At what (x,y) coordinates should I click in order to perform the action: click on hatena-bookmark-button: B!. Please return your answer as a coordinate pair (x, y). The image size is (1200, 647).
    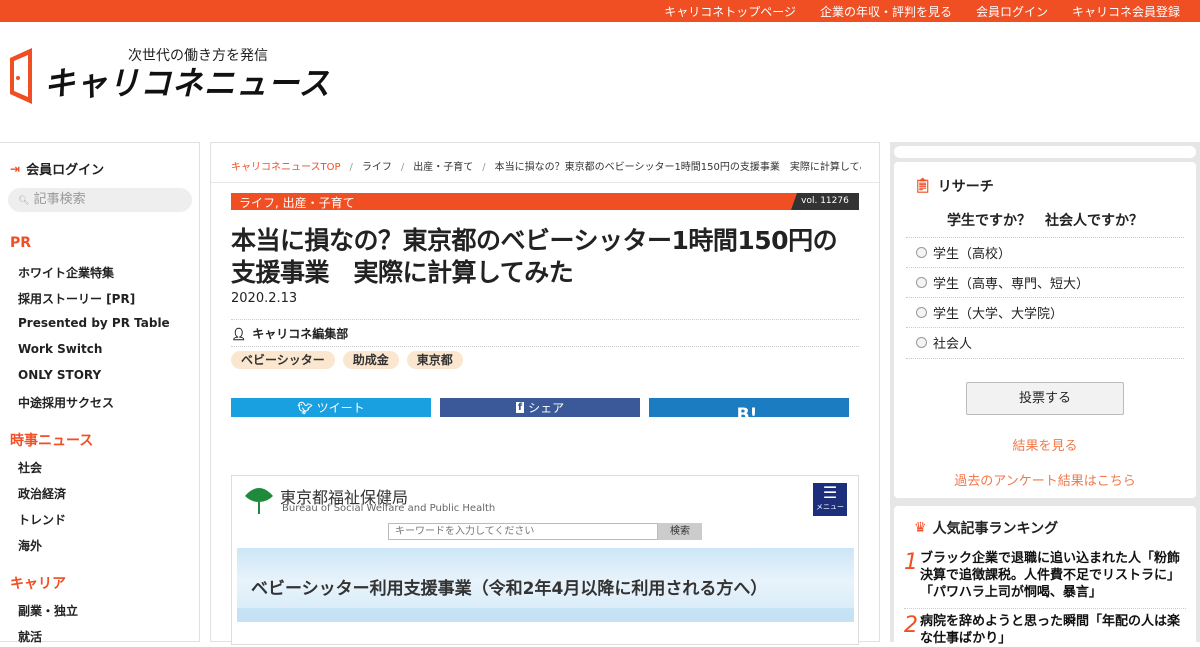
    Looking at the image, I should click on (749, 407).